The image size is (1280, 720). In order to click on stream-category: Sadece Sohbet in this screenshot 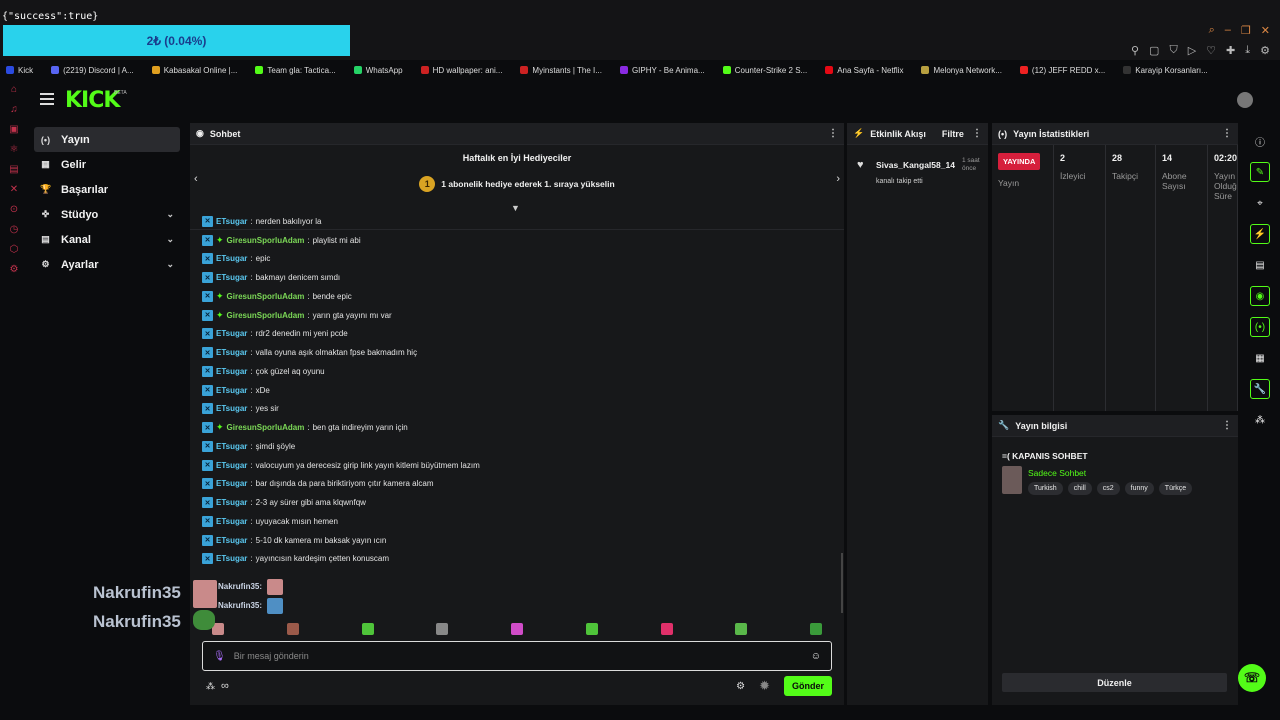, I will do `click(1057, 473)`.